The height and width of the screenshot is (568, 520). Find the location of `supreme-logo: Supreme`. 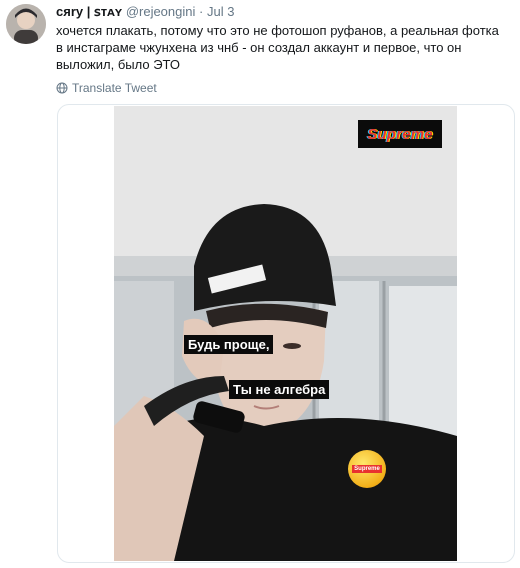

supreme-logo: Supreme is located at coordinates (400, 134).